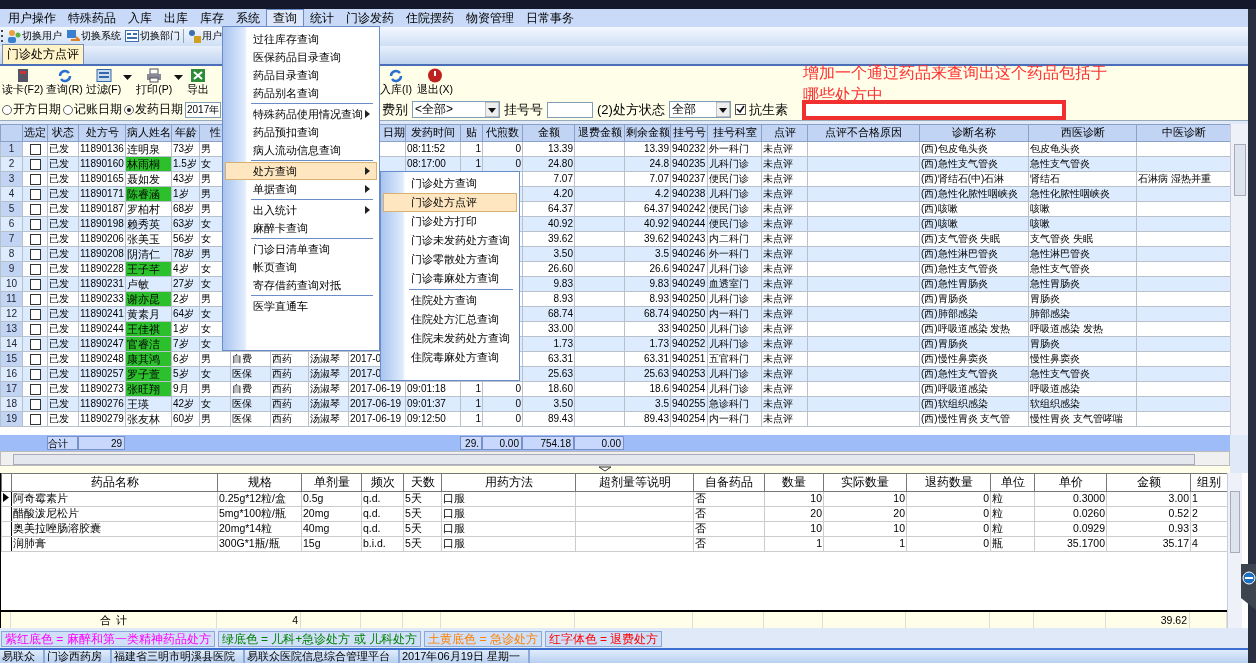 The height and width of the screenshot is (663, 1256). I want to click on menu-bar-item: 出库, so click(176, 17).